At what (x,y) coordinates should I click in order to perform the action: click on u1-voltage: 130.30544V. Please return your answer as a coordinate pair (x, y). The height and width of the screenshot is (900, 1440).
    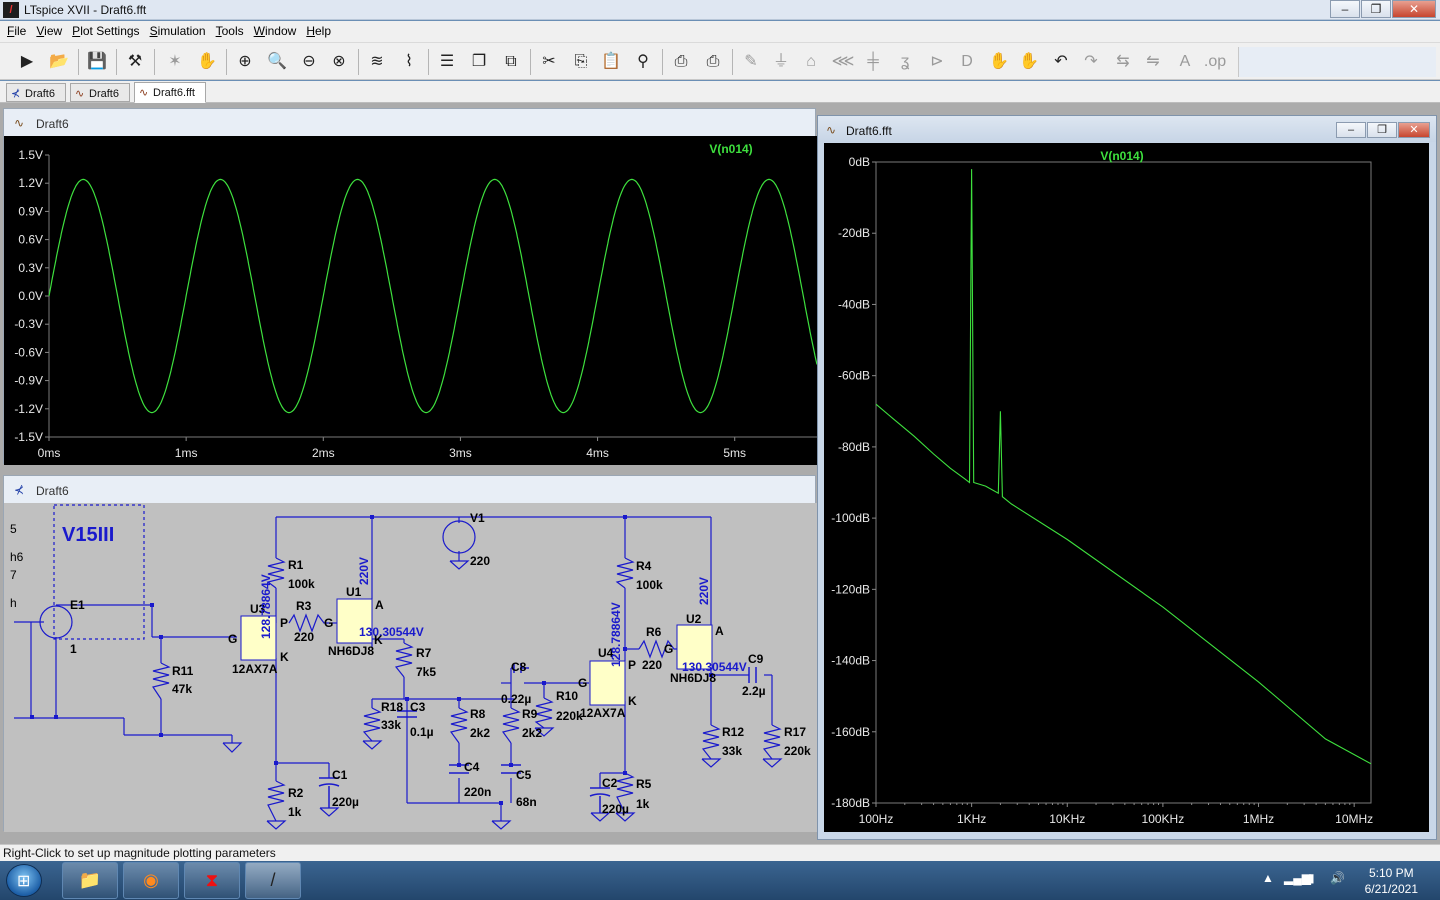
    Looking at the image, I should click on (391, 632).